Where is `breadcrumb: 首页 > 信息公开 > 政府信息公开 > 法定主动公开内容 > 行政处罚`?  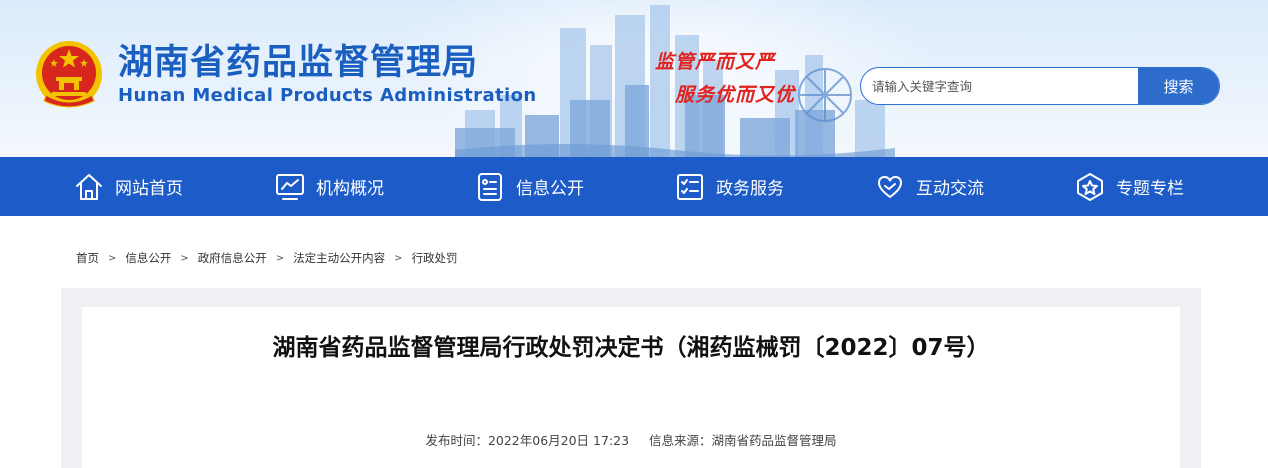 breadcrumb: 首页 > 信息公开 > 政府信息公开 > 法定主动公开内容 > 行政处罚 is located at coordinates (267, 258).